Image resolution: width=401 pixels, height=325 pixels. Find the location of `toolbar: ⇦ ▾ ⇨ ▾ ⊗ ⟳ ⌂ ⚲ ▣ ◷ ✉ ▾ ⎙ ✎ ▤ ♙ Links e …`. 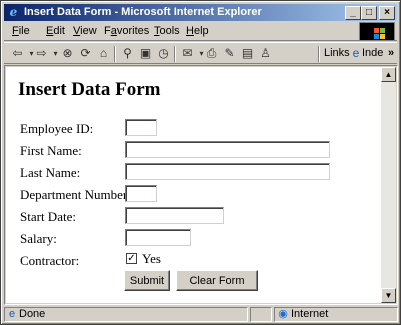

toolbar: ⇦ ▾ ⇨ ▾ ⊗ ⟳ ⌂ ⚲ ▣ ◷ ✉ ▾ ⎙ ✎ ▤ ♙ Links e … is located at coordinates (200, 53).